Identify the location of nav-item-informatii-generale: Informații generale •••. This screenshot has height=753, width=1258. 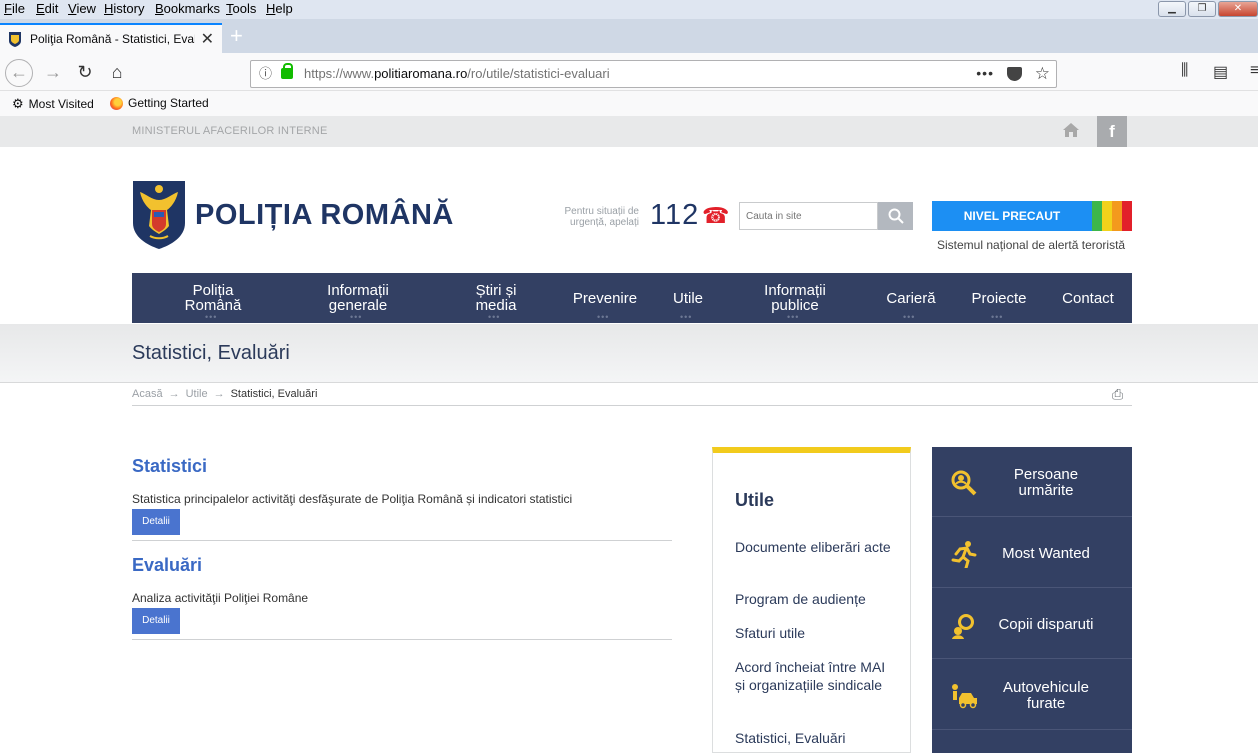
(358, 298).